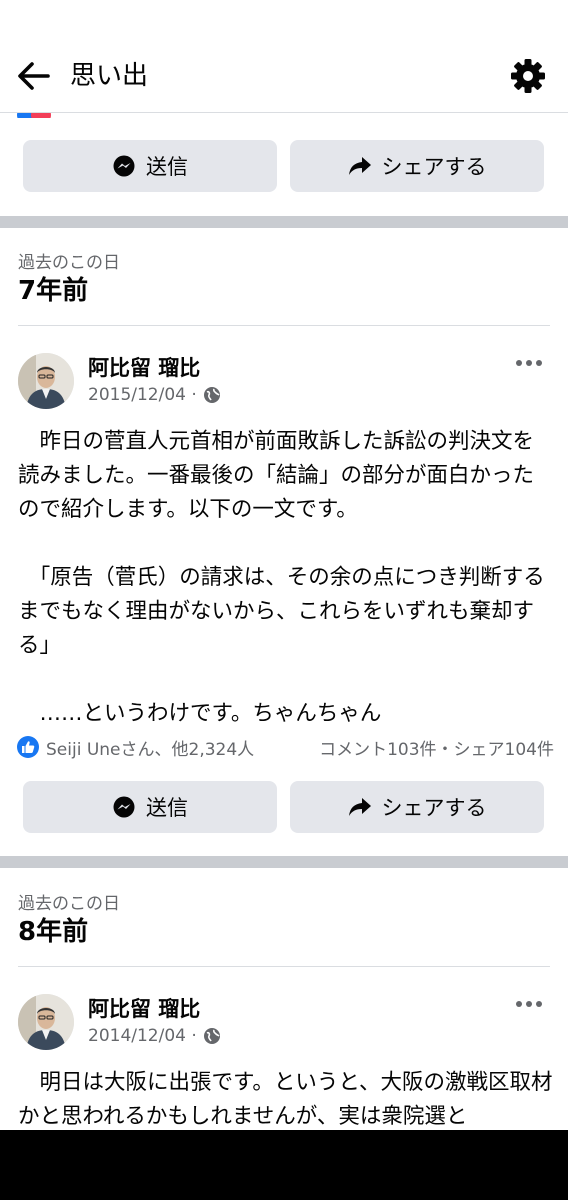 The height and width of the screenshot is (1200, 568). Describe the element at coordinates (150, 749) in the screenshot. I see `reactions-text: Seiji Uneさん、他2,324人` at that location.